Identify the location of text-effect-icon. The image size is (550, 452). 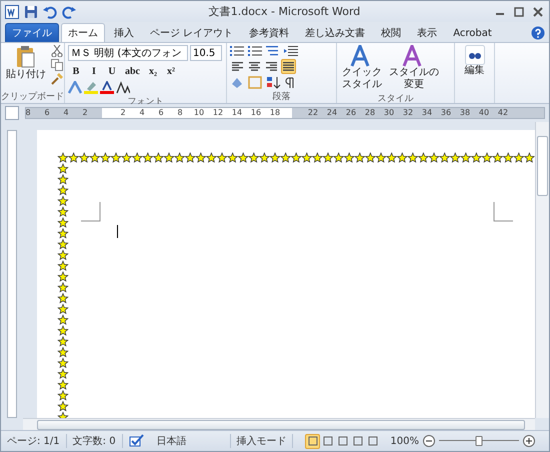
(75, 87).